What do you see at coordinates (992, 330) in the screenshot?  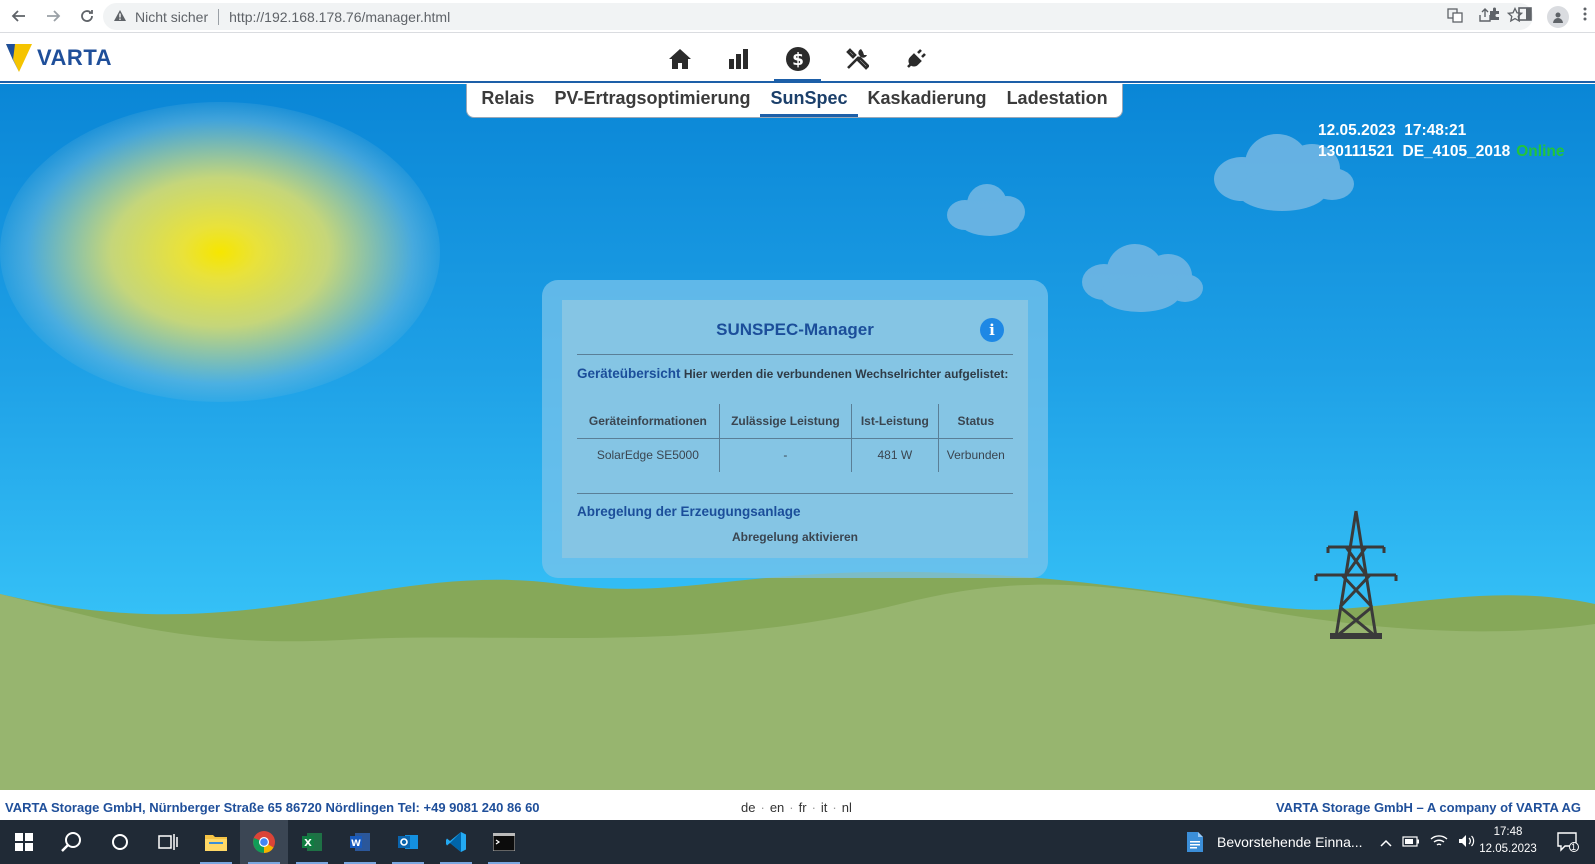 I see `info-icon: i` at bounding box center [992, 330].